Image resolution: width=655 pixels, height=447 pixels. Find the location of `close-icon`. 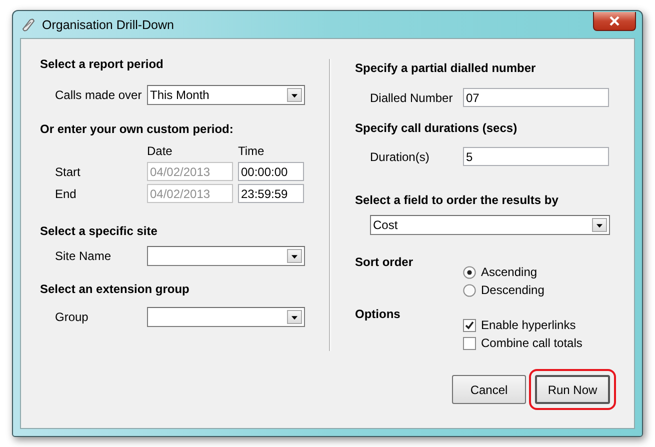

close-icon is located at coordinates (614, 21).